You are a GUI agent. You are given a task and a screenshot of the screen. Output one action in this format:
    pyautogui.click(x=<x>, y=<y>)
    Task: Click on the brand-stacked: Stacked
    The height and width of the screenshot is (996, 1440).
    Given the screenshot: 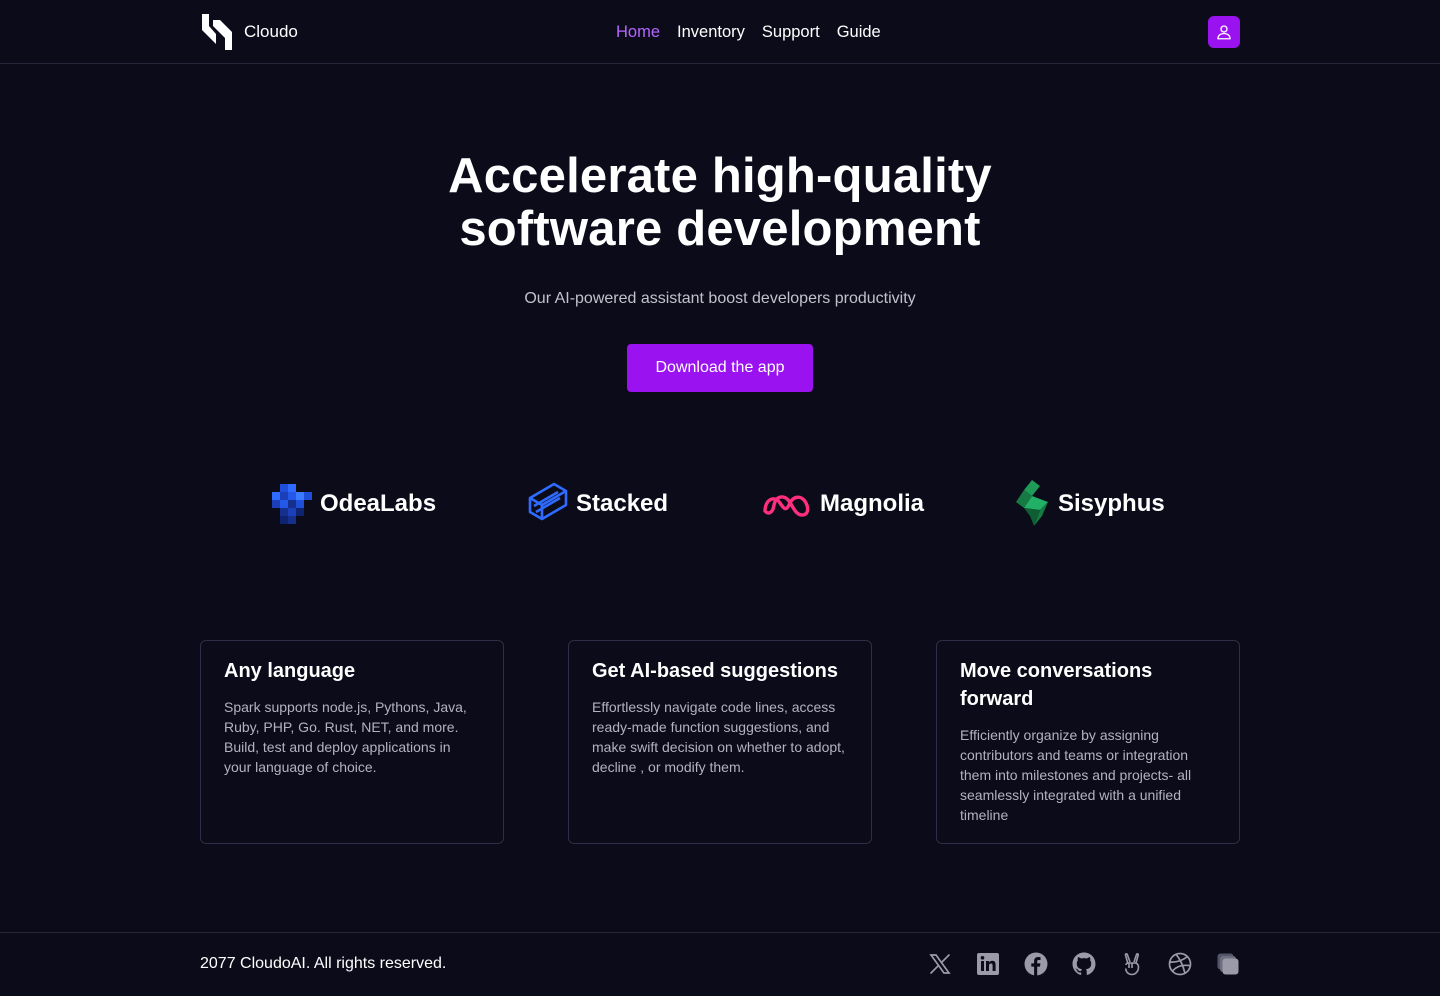 What is the action you would take?
    pyautogui.click(x=598, y=504)
    